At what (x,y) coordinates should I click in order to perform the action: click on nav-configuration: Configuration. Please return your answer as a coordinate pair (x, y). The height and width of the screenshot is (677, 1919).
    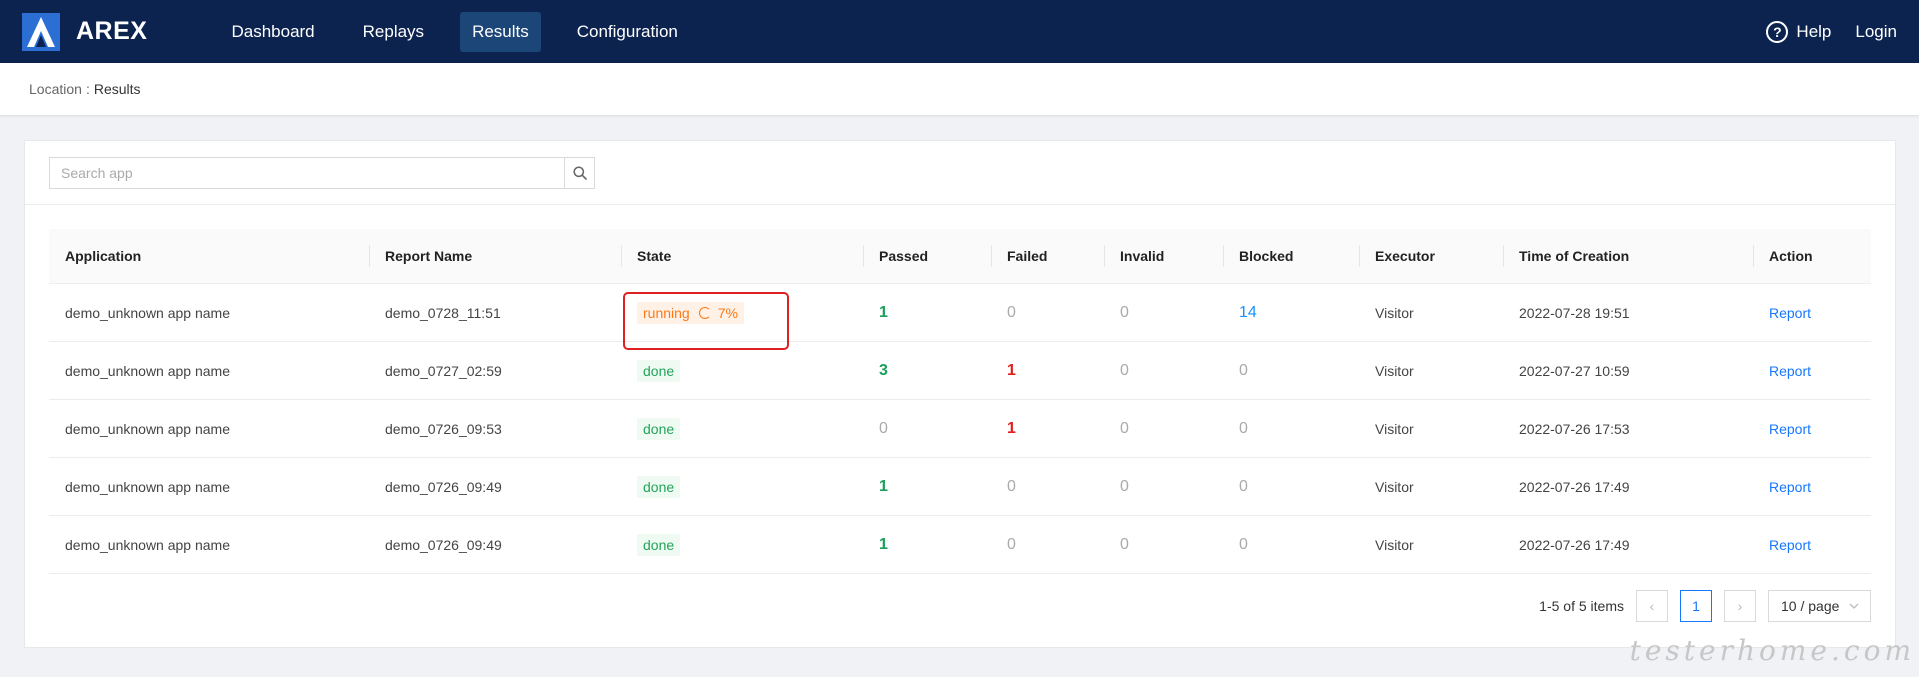
    Looking at the image, I should click on (627, 32).